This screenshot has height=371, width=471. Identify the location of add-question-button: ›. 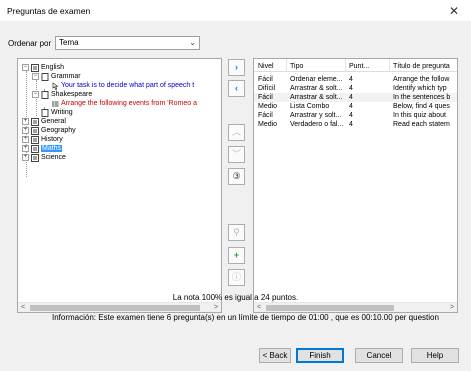
(236, 67).